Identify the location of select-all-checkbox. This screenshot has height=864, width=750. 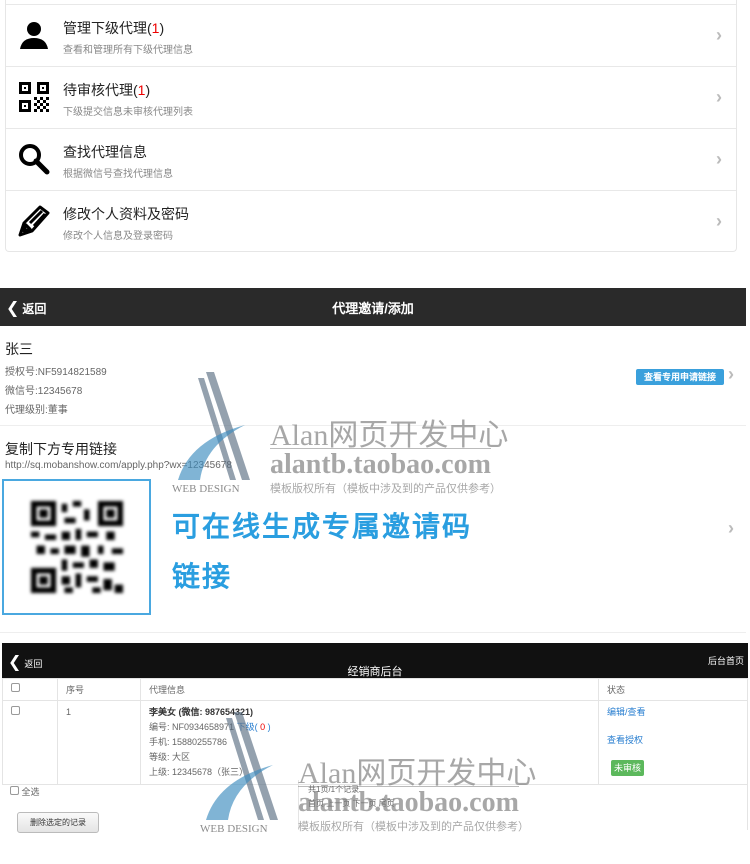
(14, 790).